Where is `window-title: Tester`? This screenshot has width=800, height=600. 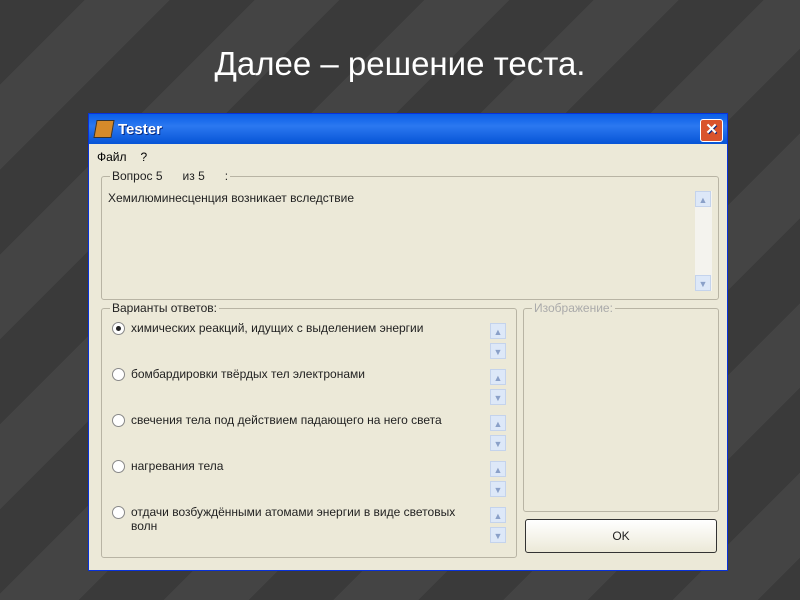 window-title: Tester is located at coordinates (140, 129).